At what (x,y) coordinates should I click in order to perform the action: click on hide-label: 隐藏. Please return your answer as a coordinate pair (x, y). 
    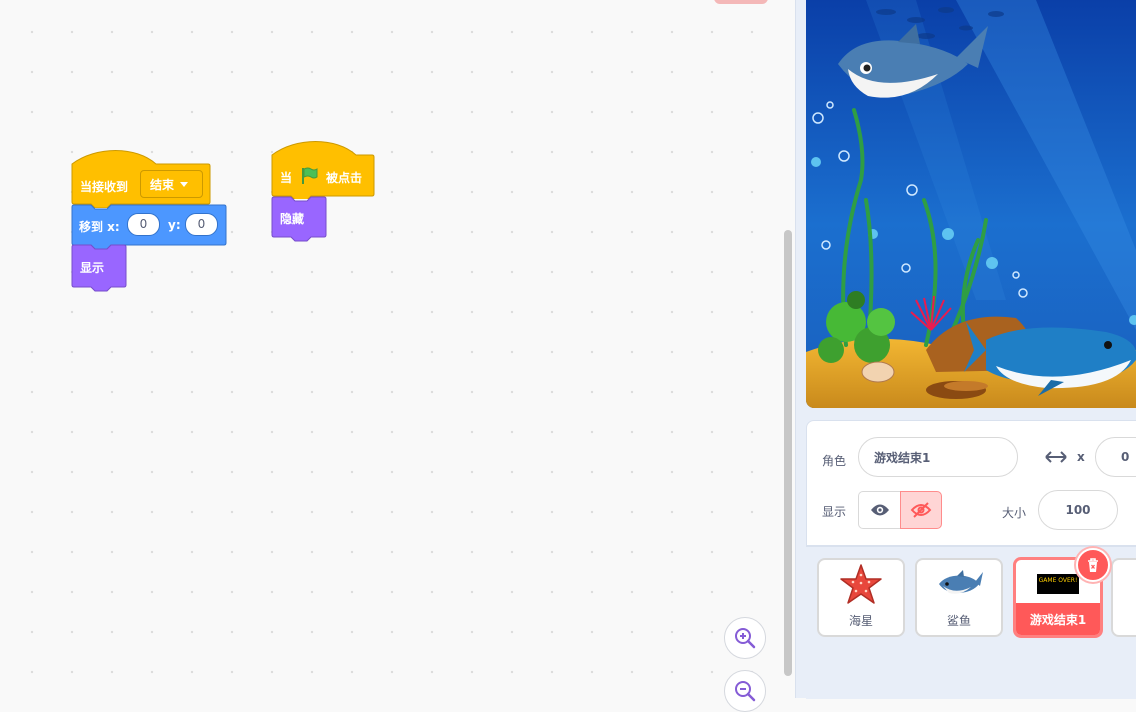
    Looking at the image, I should click on (292, 219).